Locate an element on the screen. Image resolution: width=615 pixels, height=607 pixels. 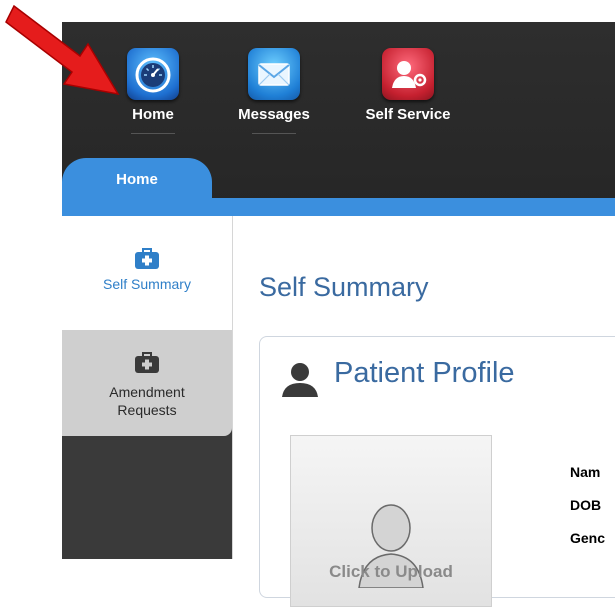
envelope-icon is located at coordinates (274, 74).